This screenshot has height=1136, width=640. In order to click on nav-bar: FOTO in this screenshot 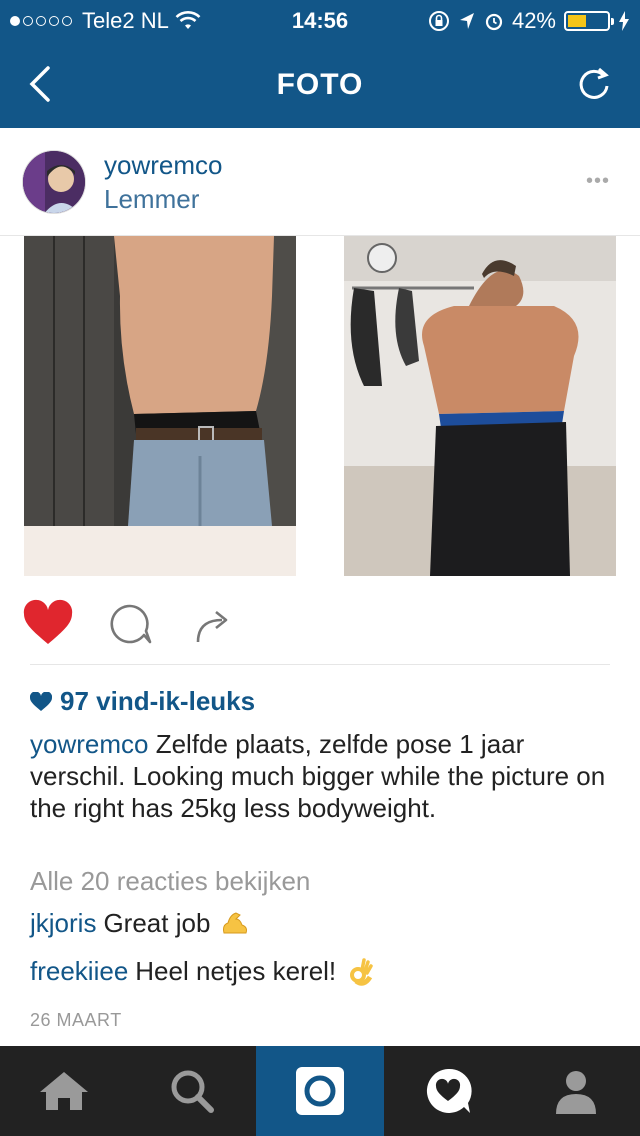, I will do `click(320, 84)`.